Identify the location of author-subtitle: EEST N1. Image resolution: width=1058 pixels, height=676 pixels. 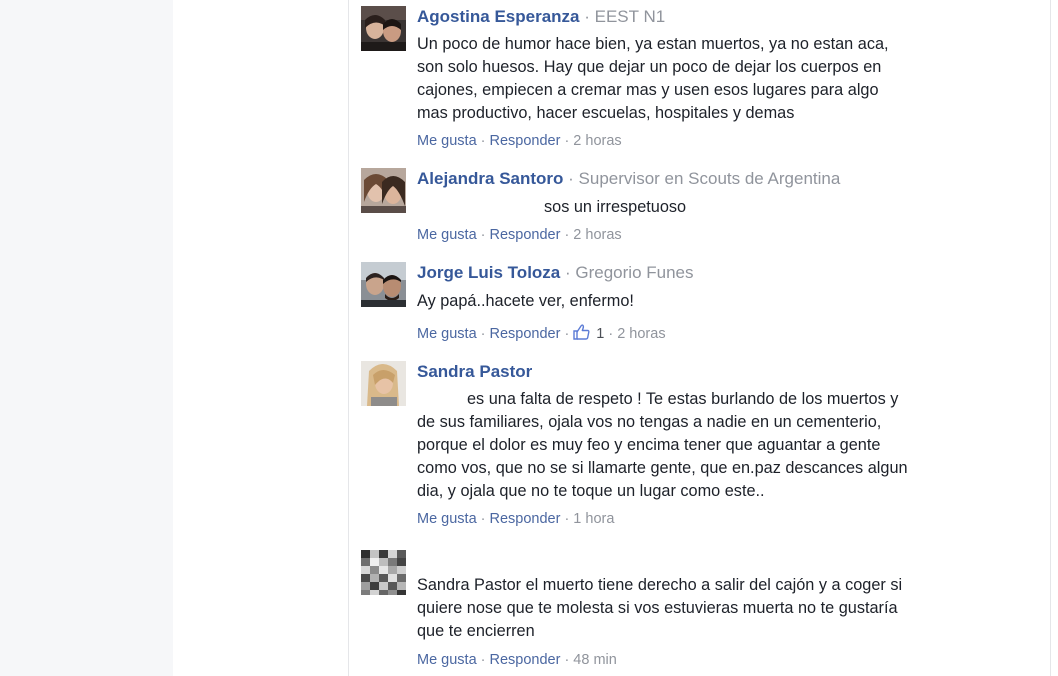
(630, 16).